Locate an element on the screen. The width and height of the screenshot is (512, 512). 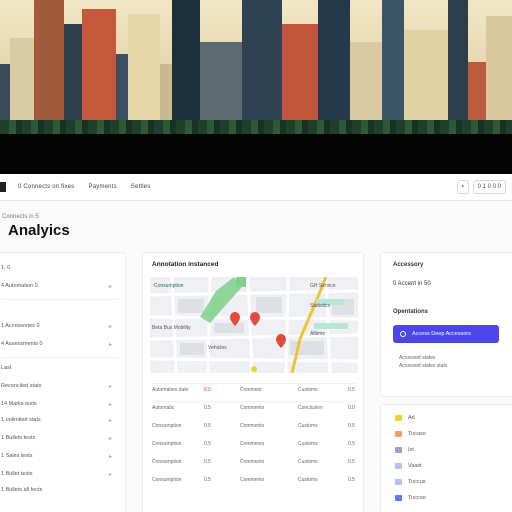
list-item-label: Tuccoo is located at coordinates (417, 498).